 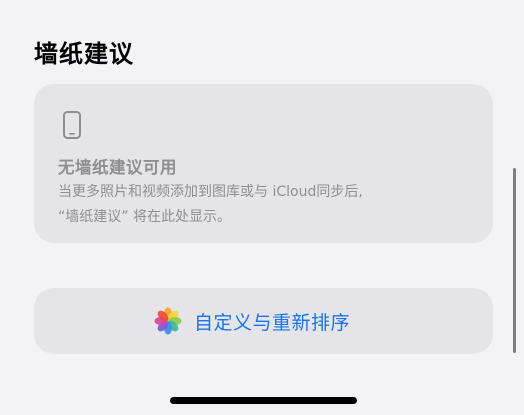 I want to click on description-line-1: 当更多照片和视频添加到图库或与 iCloud同步后,, so click(x=210, y=192).